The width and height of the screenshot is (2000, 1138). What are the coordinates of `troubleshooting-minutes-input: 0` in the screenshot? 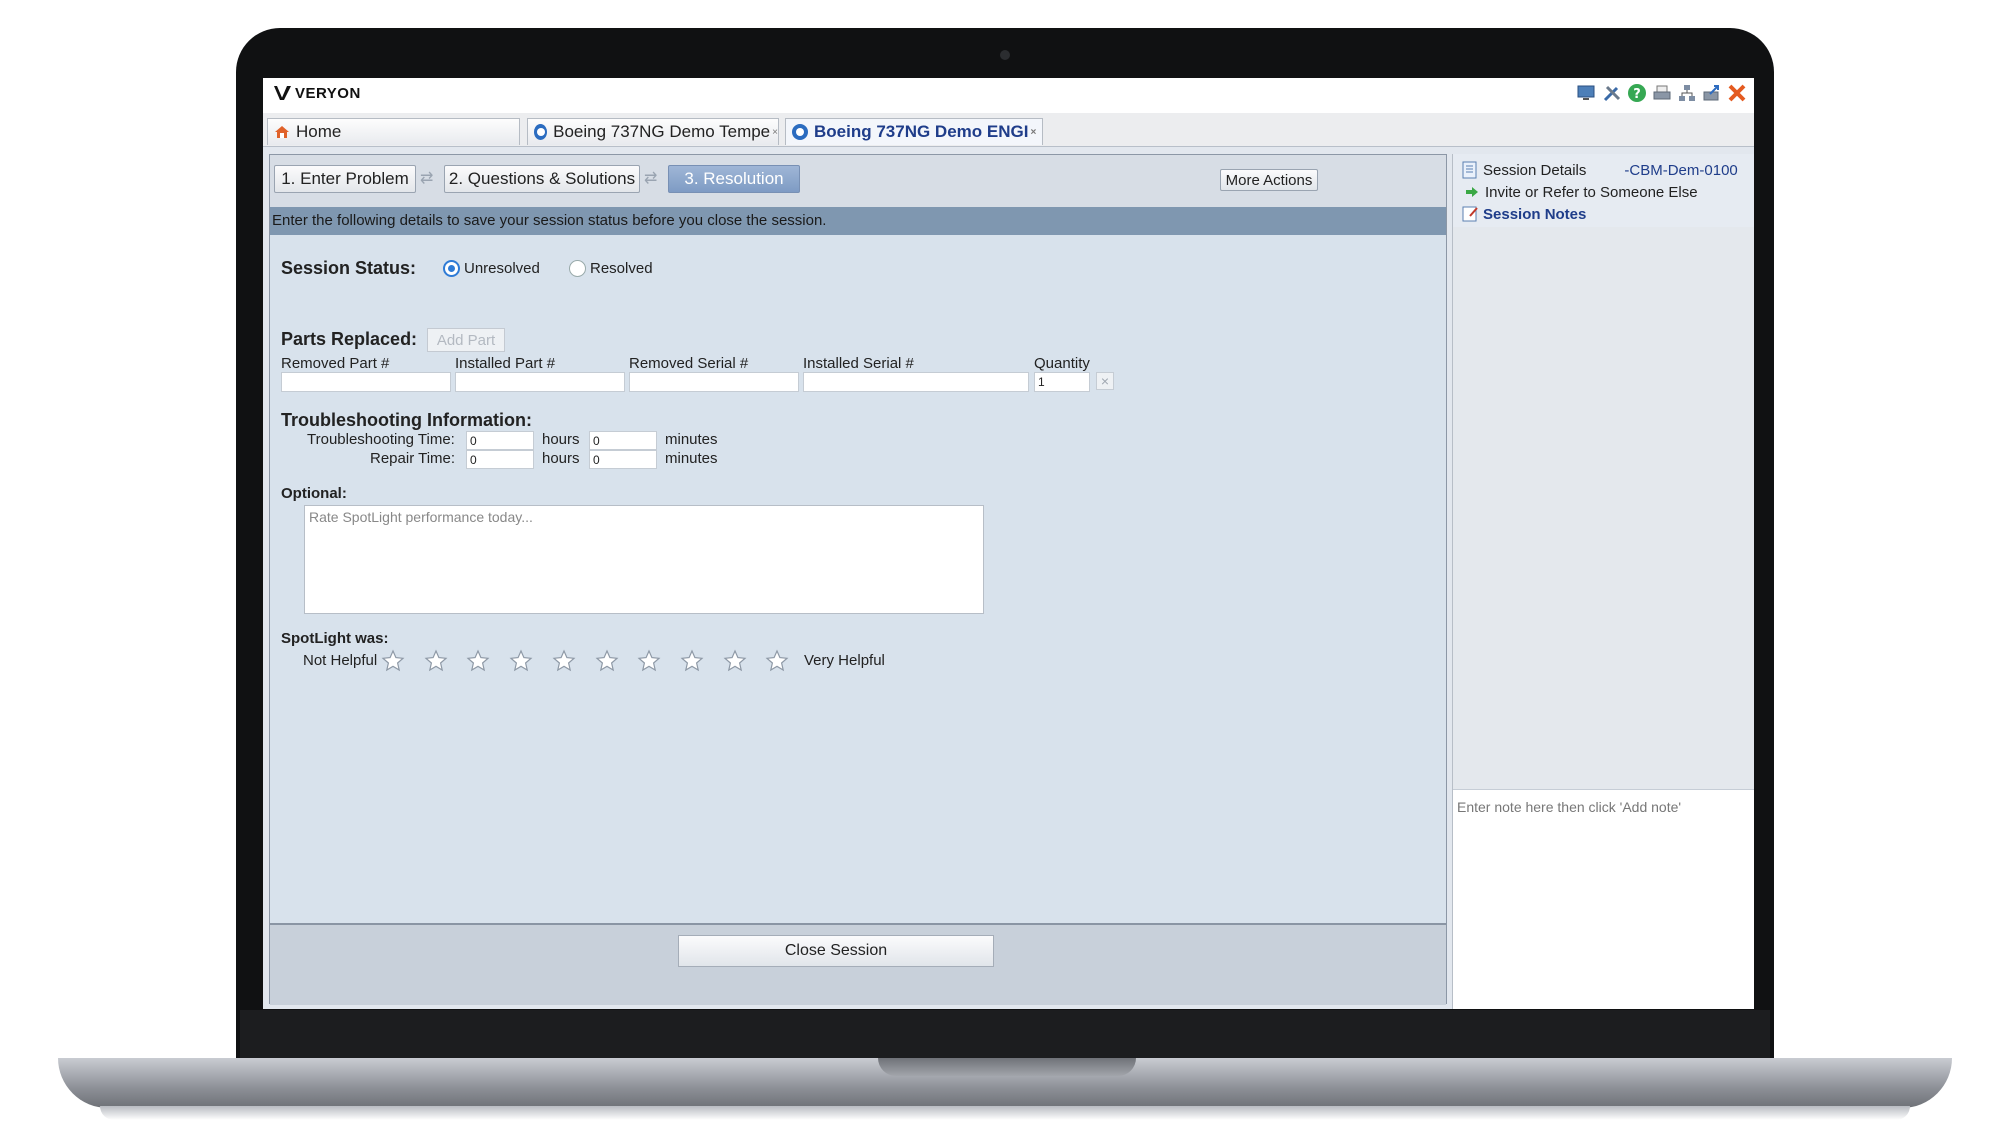 It's located at (623, 440).